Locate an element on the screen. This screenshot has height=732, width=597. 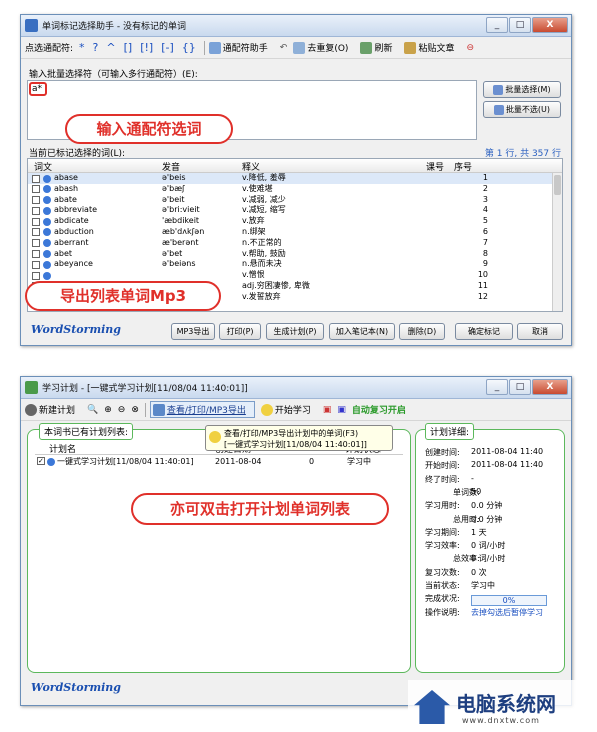
stop-icon: ⊗ is located at coordinates (135, 410).